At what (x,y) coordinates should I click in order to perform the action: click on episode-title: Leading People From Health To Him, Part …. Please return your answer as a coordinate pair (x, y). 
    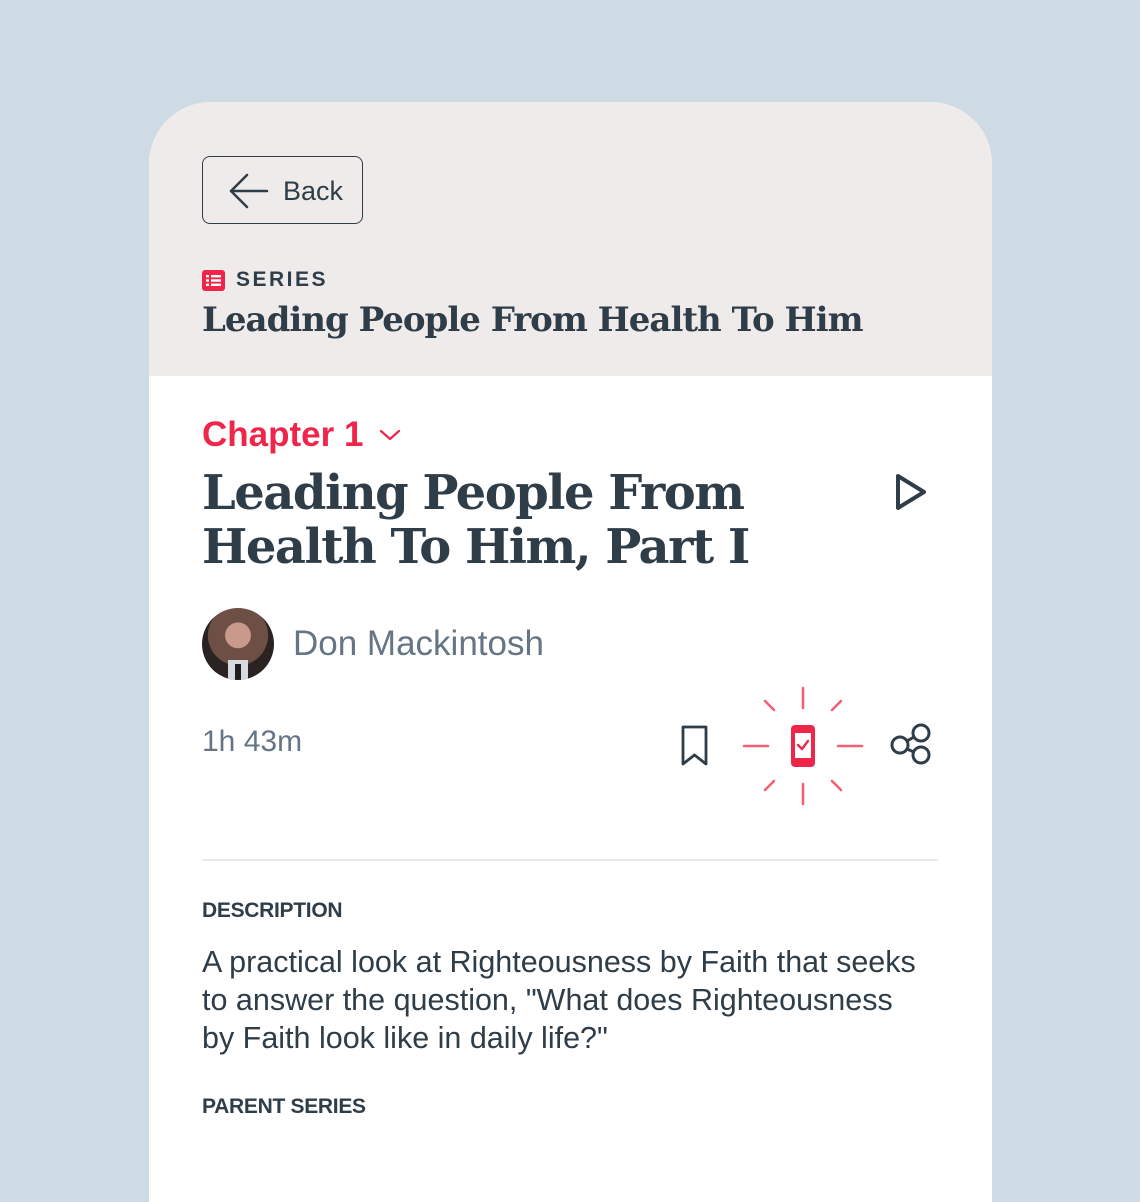
    Looking at the image, I should click on (512, 520).